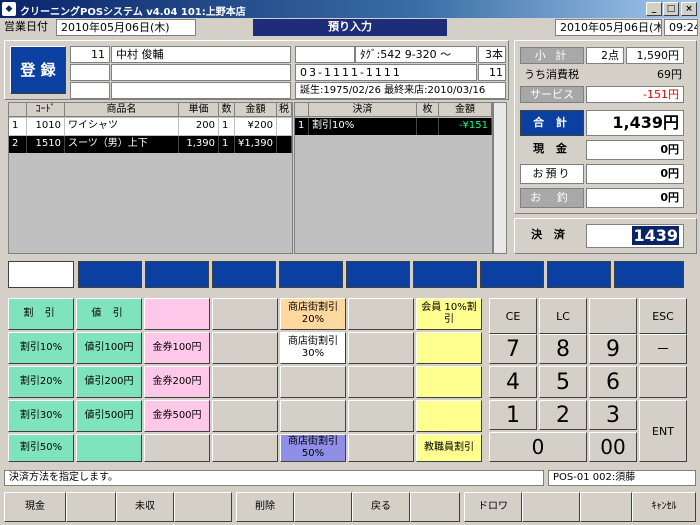 The width and height of the screenshot is (700, 525). I want to click on voucher-500-button: 金券500円, so click(177, 416).